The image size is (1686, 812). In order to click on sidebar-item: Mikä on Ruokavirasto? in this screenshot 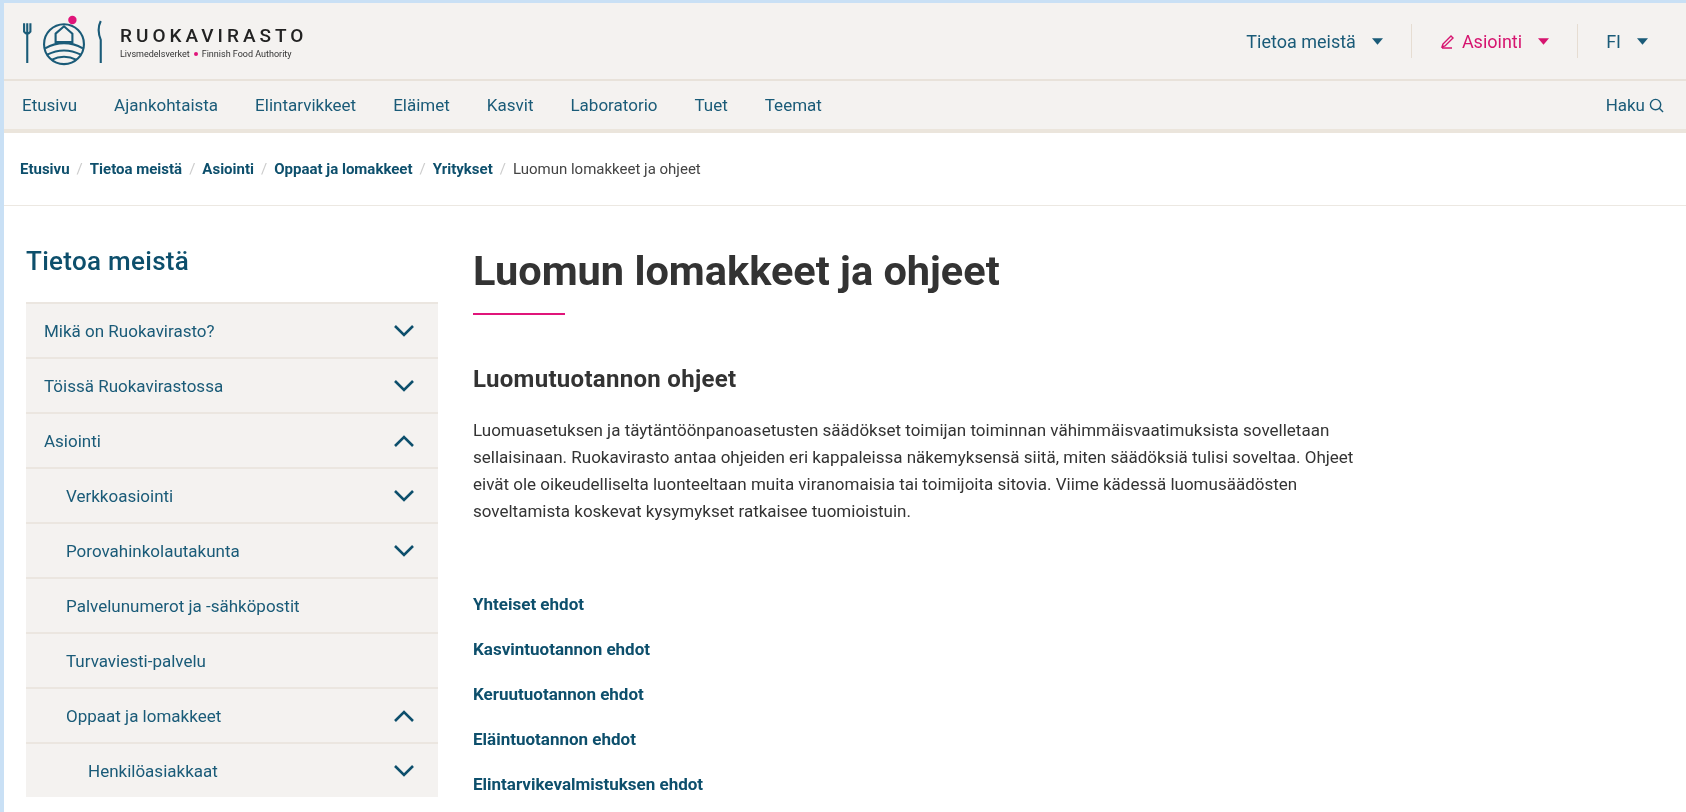, I will do `click(232, 329)`.